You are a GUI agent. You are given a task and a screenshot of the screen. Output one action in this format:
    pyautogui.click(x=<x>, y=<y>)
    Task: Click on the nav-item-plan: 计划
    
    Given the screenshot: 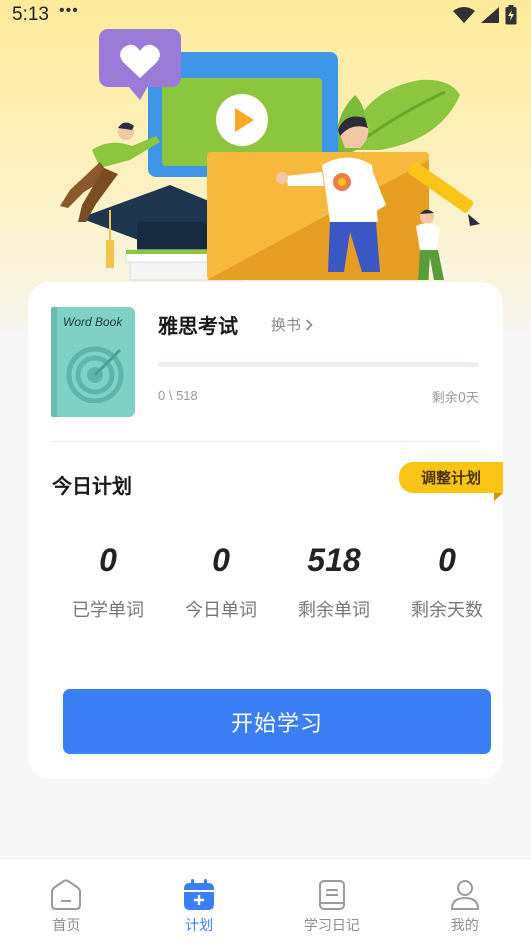 What is the action you would take?
    pyautogui.click(x=199, y=901)
    